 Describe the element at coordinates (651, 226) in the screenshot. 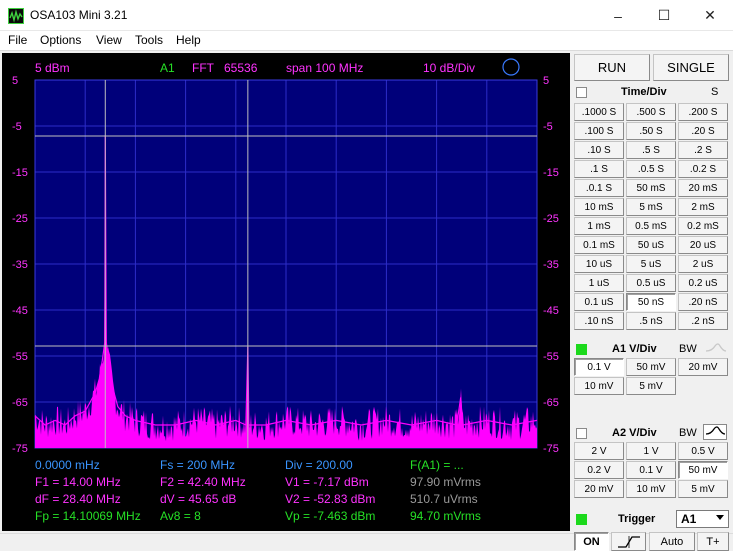

I see `time-div-button: 0.5 mS` at that location.